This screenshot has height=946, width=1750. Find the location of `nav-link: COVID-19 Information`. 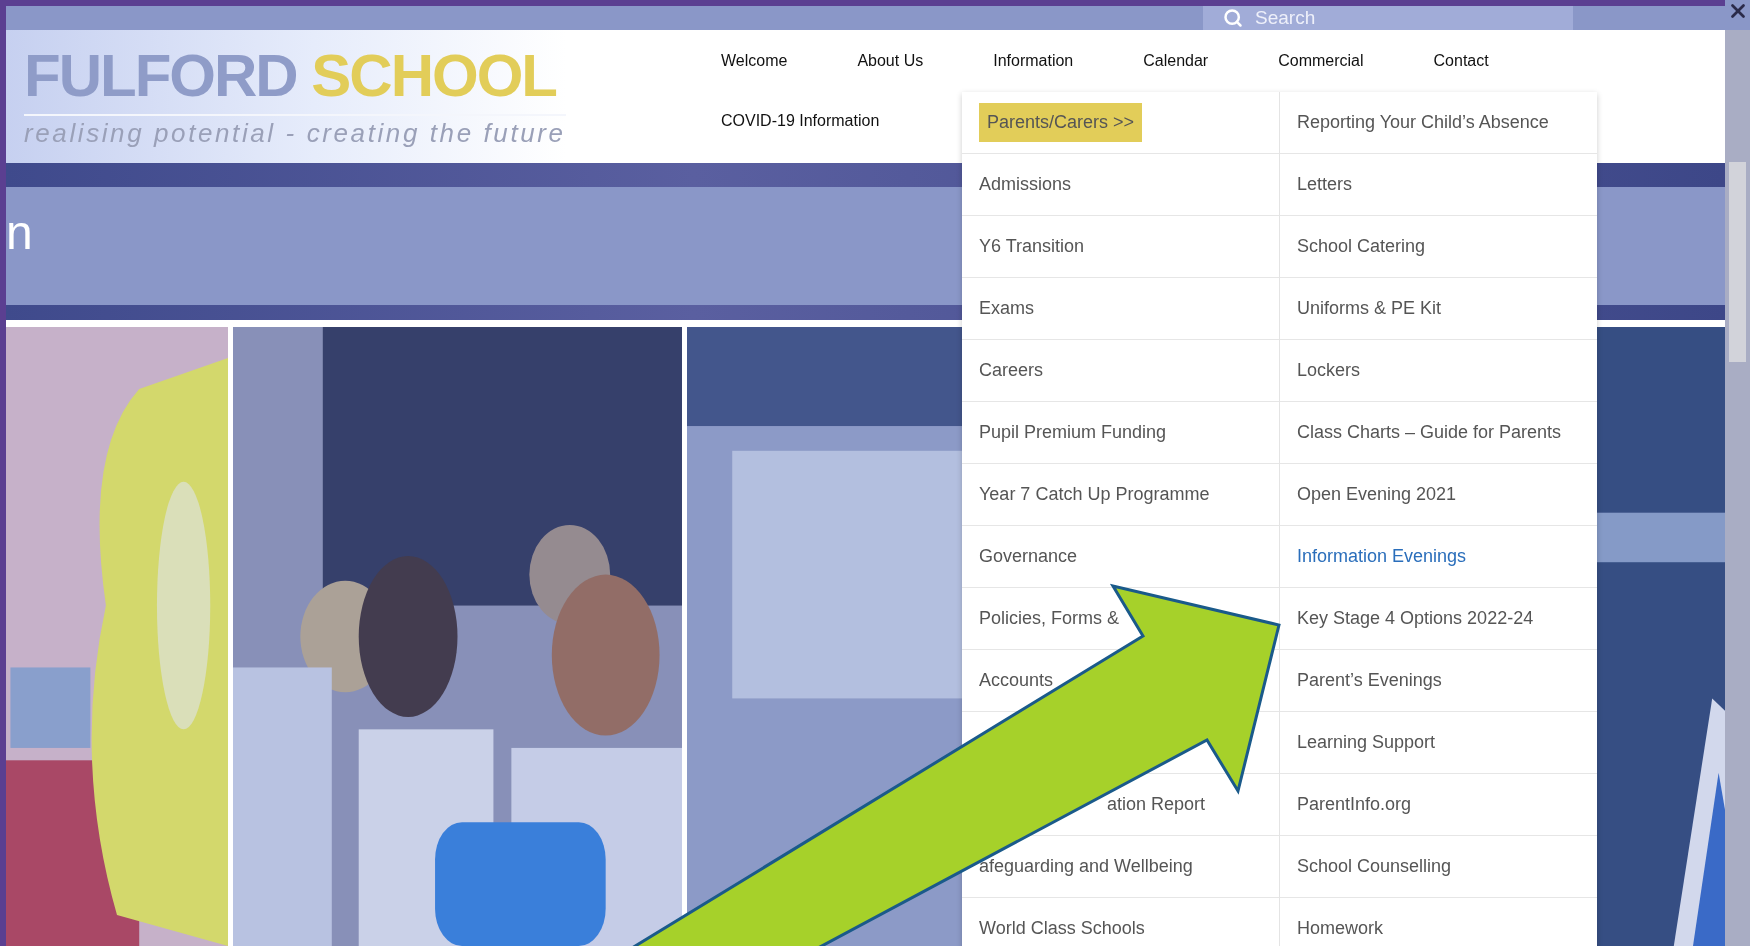

nav-link: COVID-19 Information is located at coordinates (800, 121).